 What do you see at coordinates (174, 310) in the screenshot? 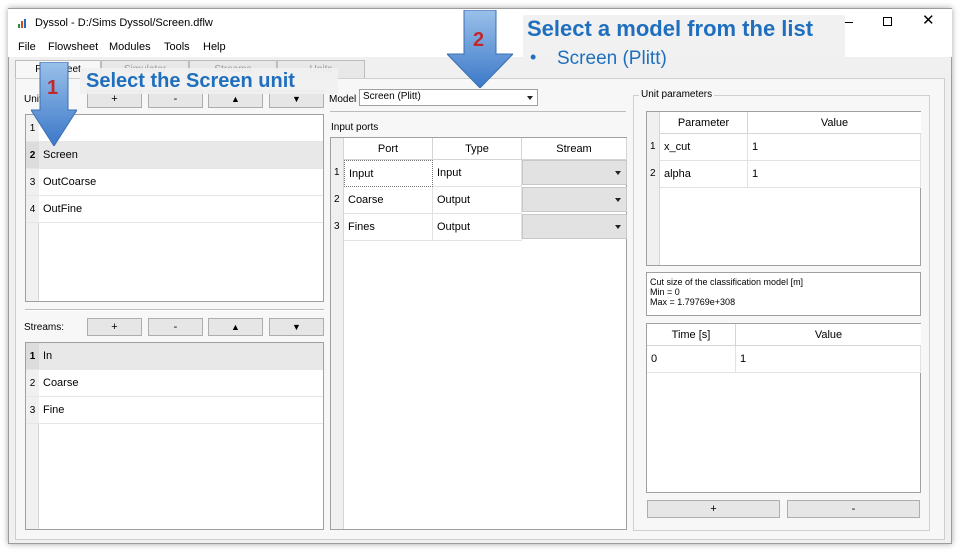
I see `splitter` at bounding box center [174, 310].